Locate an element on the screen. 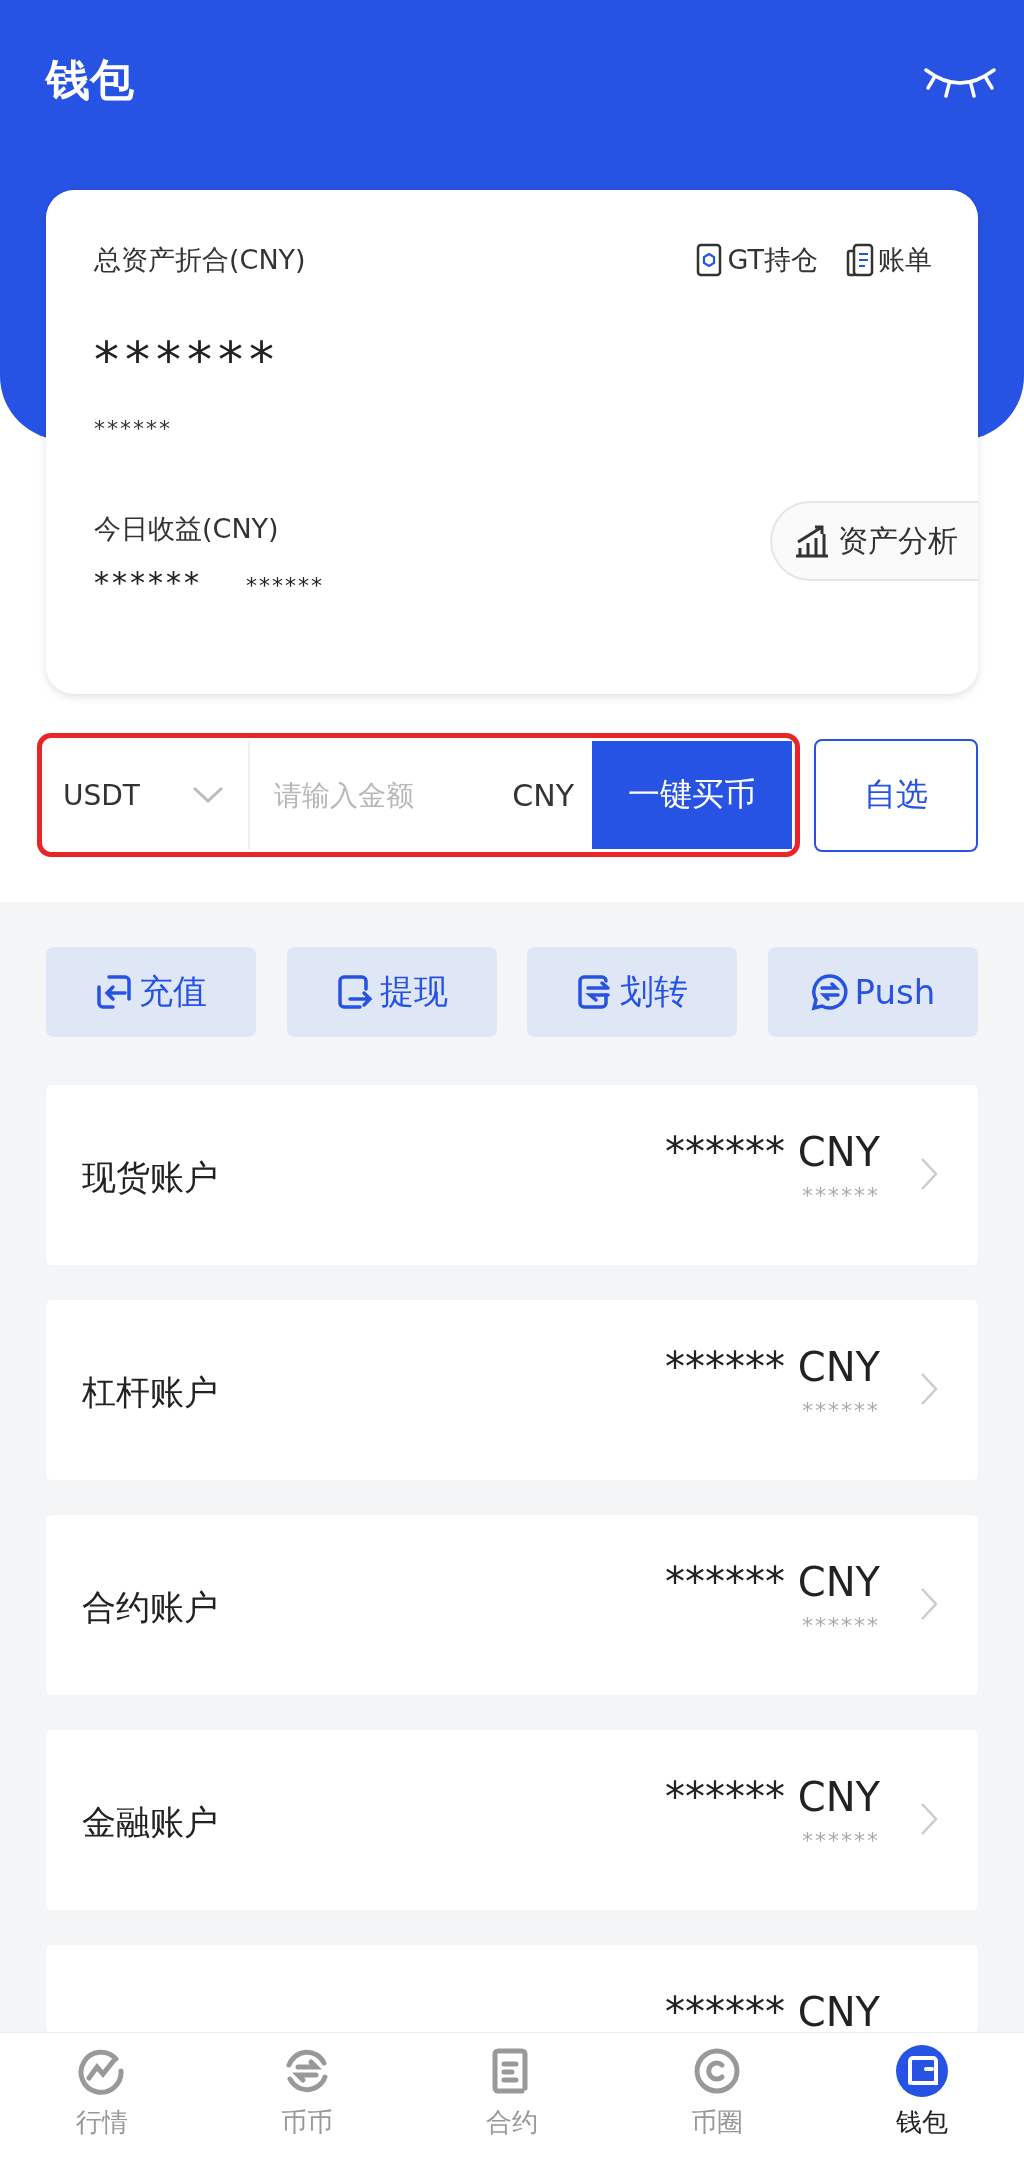 This screenshot has height=2175, width=1024. total-assets-label: 总资产折合(CNY) is located at coordinates (200, 260).